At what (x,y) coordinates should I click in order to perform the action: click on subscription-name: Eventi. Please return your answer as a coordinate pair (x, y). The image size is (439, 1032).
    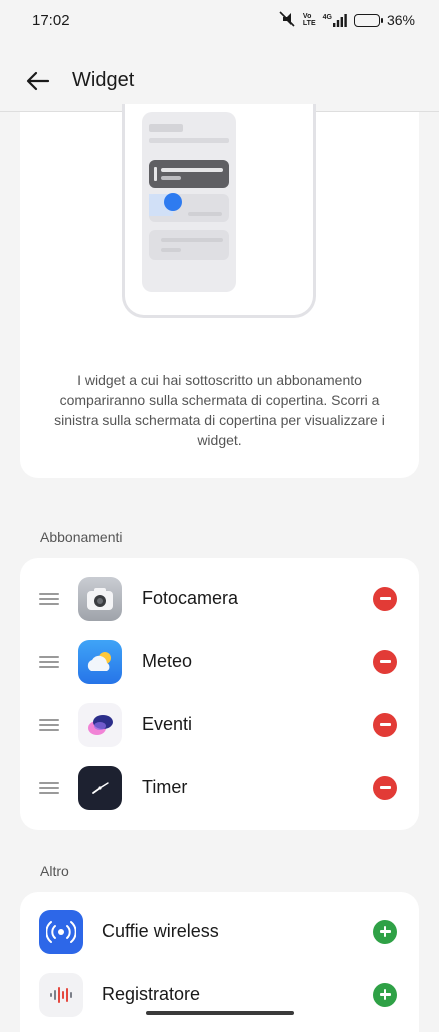
    Looking at the image, I should click on (167, 724).